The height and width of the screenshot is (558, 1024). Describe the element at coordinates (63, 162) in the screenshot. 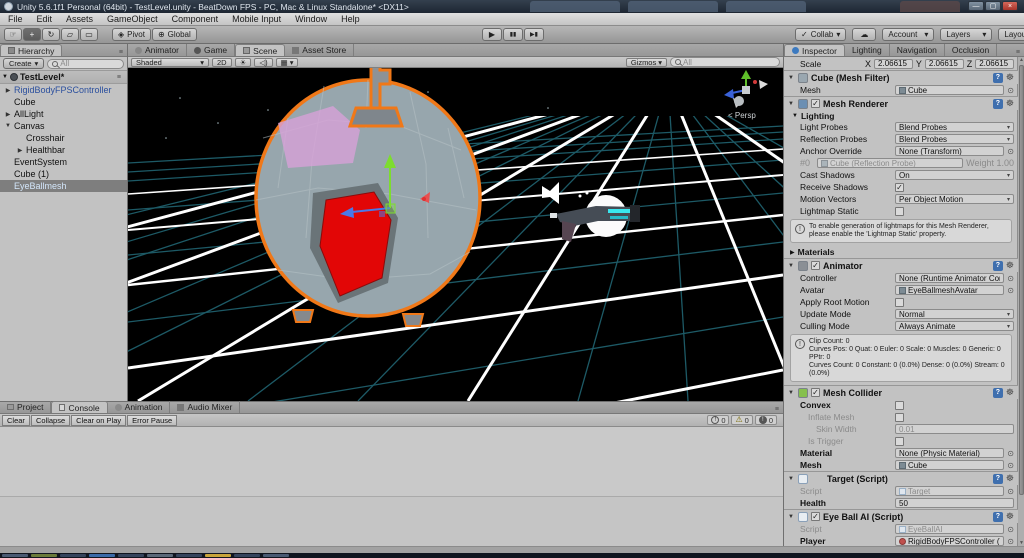

I see `hierarchy-item: EventSystem` at that location.